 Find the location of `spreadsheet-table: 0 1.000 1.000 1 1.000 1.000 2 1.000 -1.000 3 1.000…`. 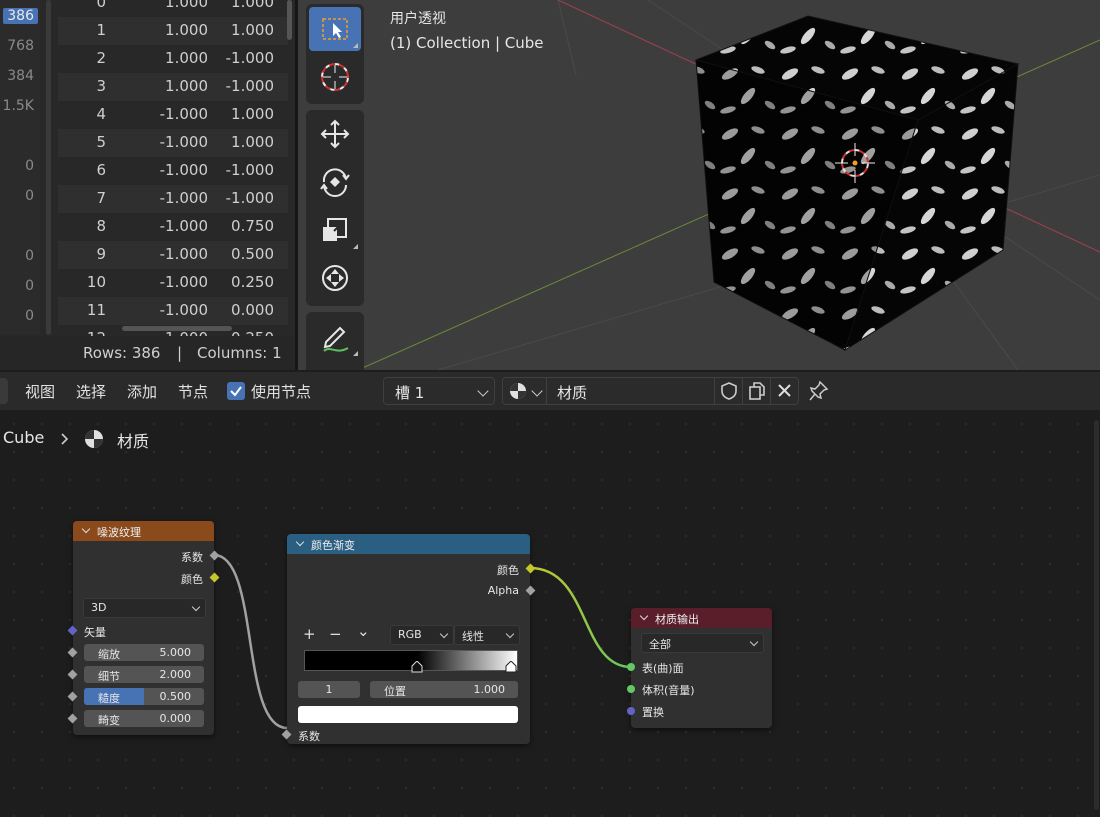

spreadsheet-table: 0 1.000 1.000 1 1.000 1.000 2 1.000 -1.000 3 1.000… is located at coordinates (173, 173).